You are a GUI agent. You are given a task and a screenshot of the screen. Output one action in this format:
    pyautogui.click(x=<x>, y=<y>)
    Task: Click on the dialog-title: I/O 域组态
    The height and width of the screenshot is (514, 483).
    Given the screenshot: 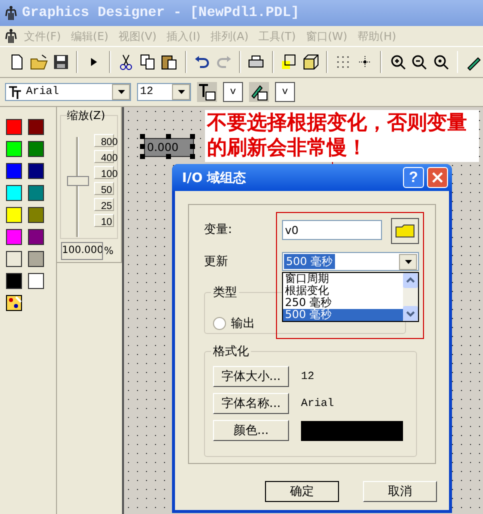 What is the action you would take?
    pyautogui.click(x=215, y=178)
    